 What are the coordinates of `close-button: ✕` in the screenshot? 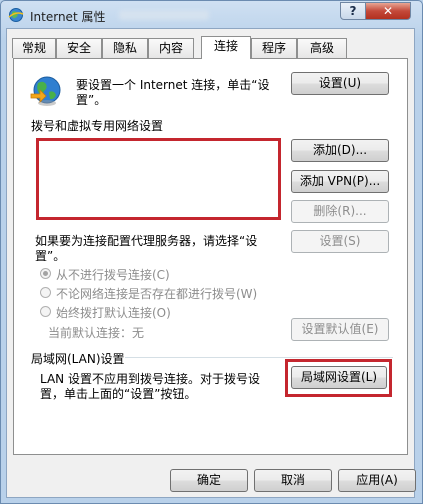 It's located at (388, 11).